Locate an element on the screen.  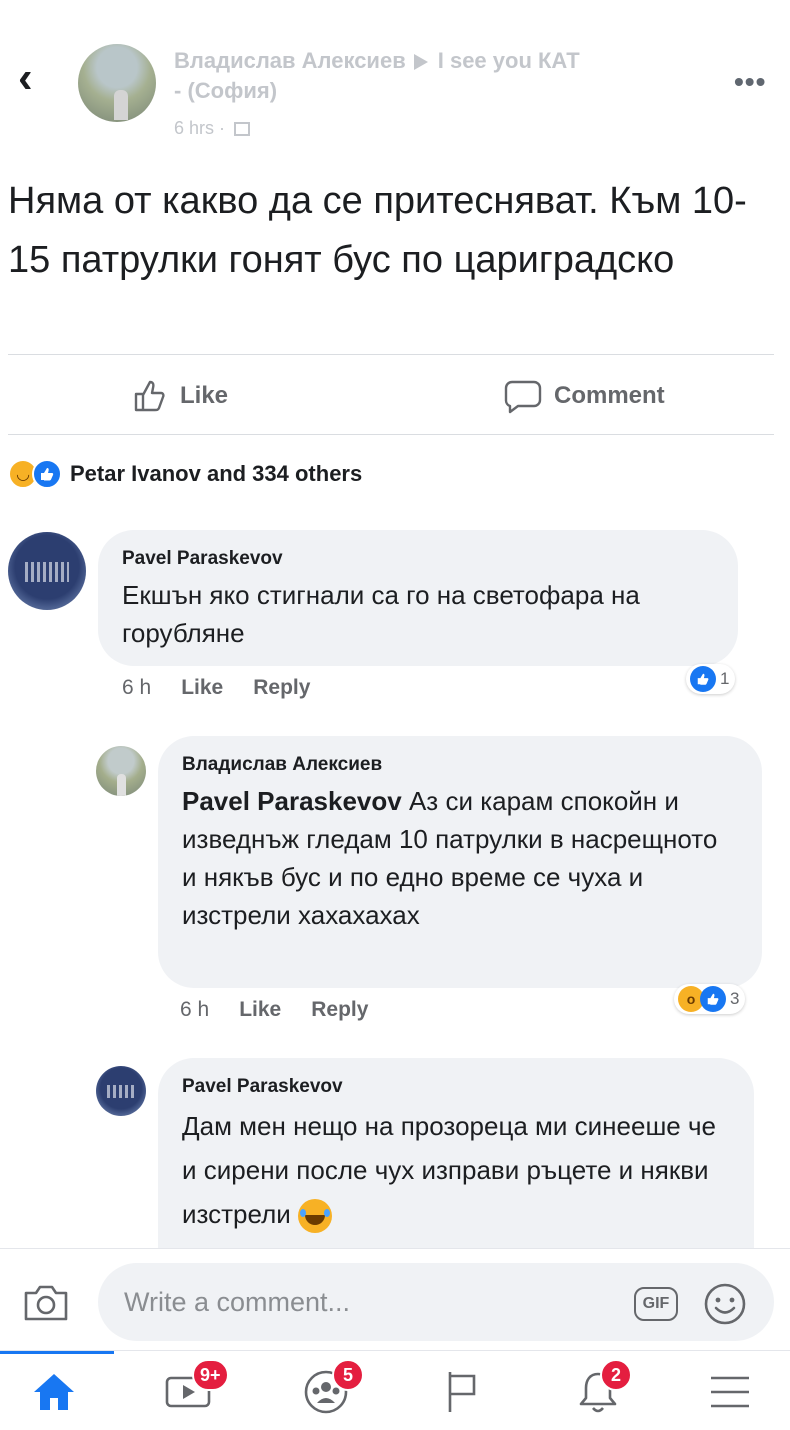
menu-icon is located at coordinates (730, 1392).